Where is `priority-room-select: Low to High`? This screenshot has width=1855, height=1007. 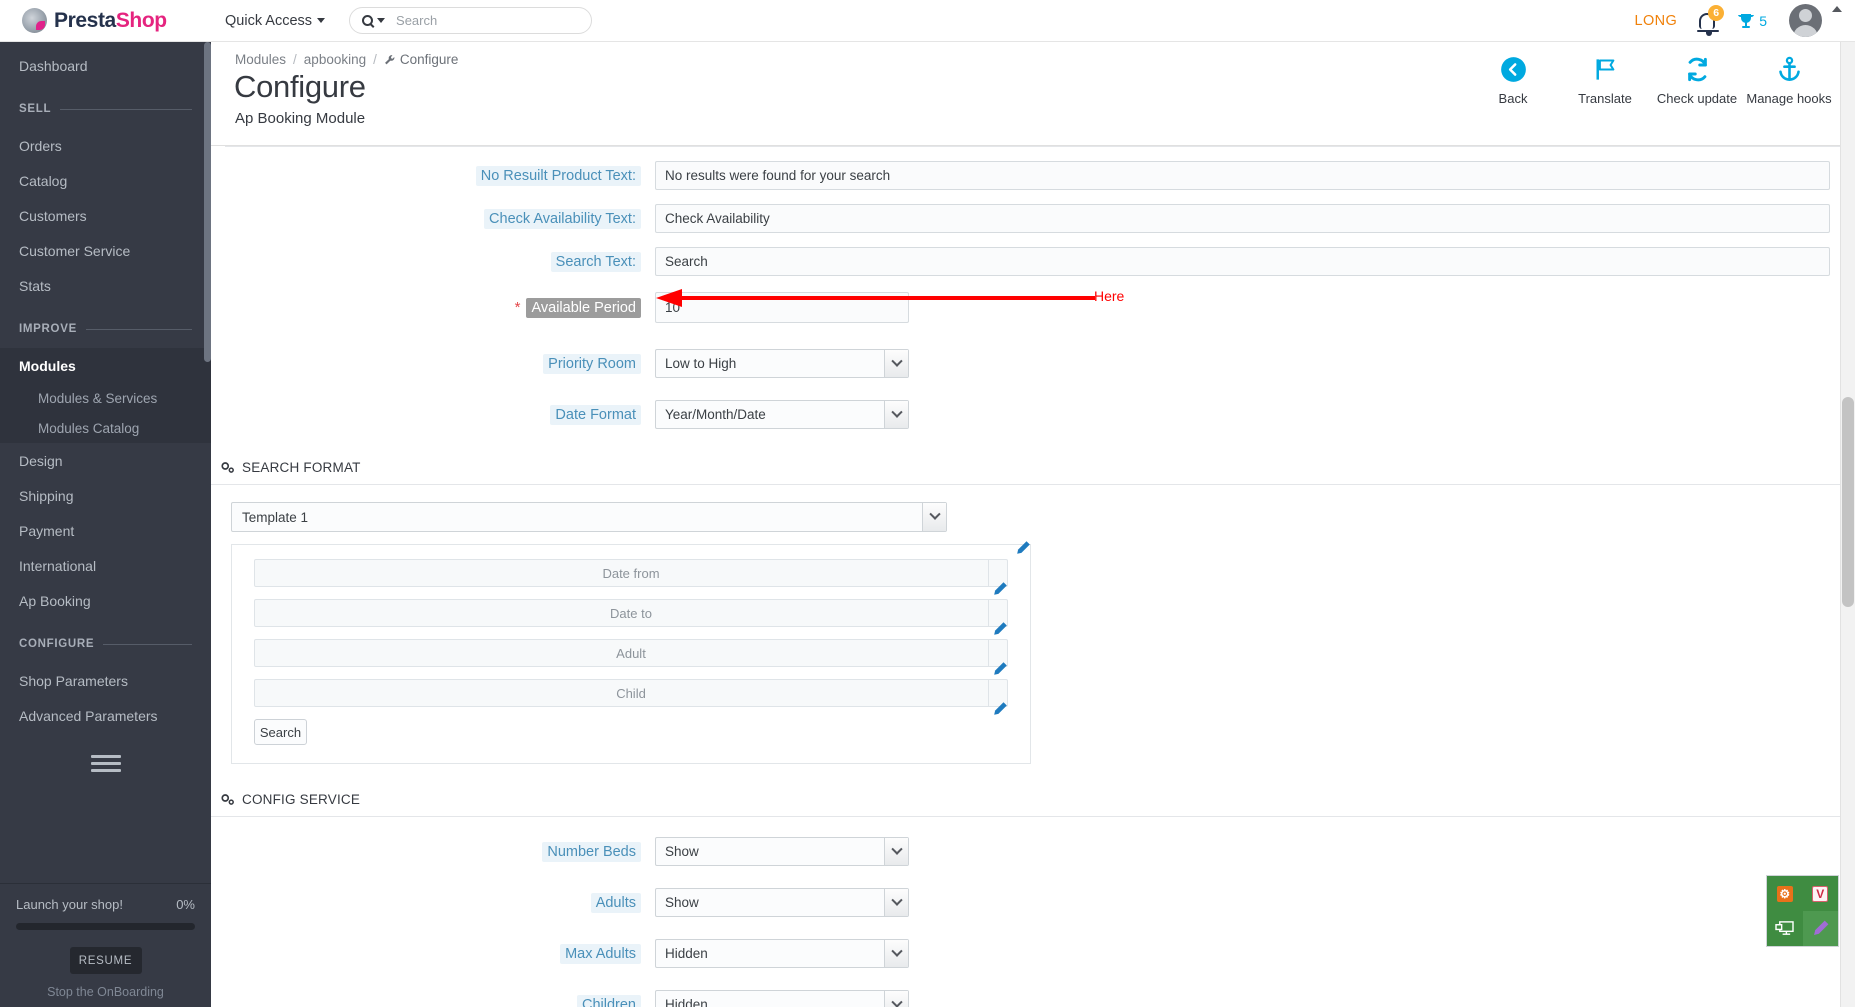
priority-room-select: Low to High is located at coordinates (782, 363).